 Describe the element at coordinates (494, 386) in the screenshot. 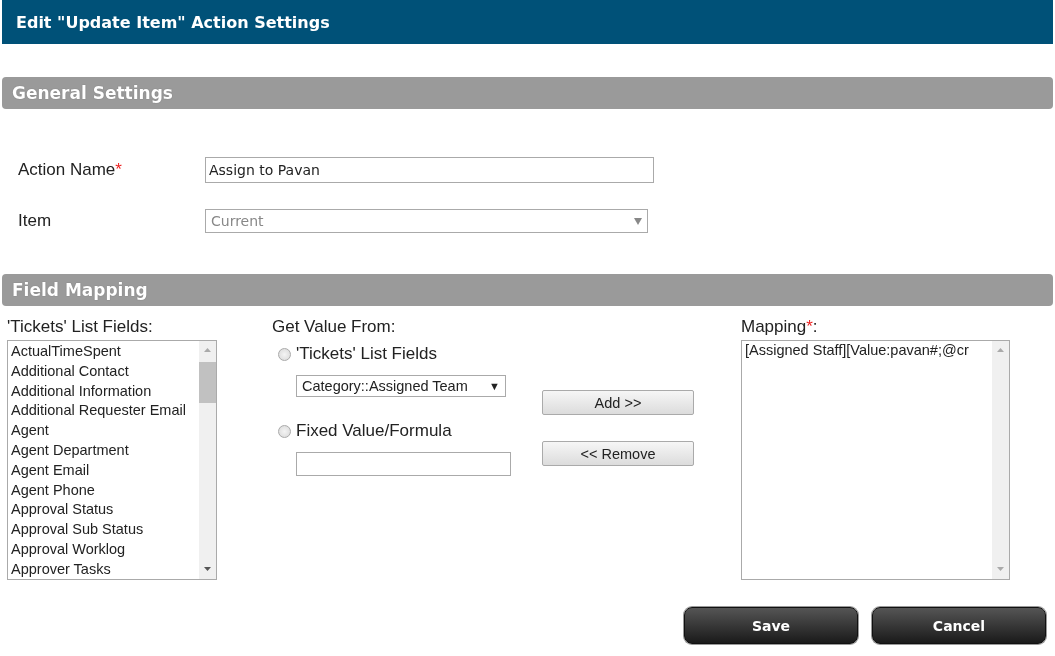

I see `caret-icon: ▼` at that location.